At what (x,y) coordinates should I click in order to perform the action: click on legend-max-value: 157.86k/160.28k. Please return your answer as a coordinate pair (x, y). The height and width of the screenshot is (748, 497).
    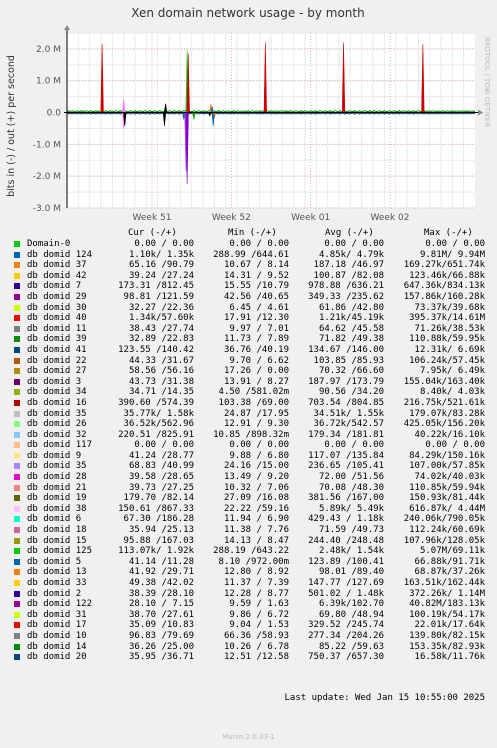
    Looking at the image, I should click on (444, 296).